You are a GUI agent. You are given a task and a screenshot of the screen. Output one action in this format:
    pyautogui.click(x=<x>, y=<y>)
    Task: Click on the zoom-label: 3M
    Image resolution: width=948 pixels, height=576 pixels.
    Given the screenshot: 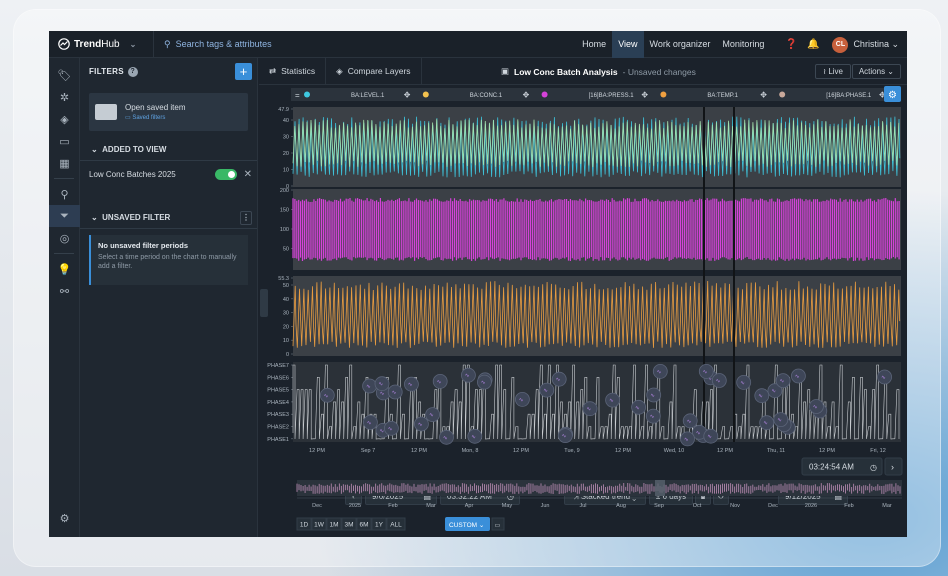 What is the action you would take?
    pyautogui.click(x=348, y=525)
    